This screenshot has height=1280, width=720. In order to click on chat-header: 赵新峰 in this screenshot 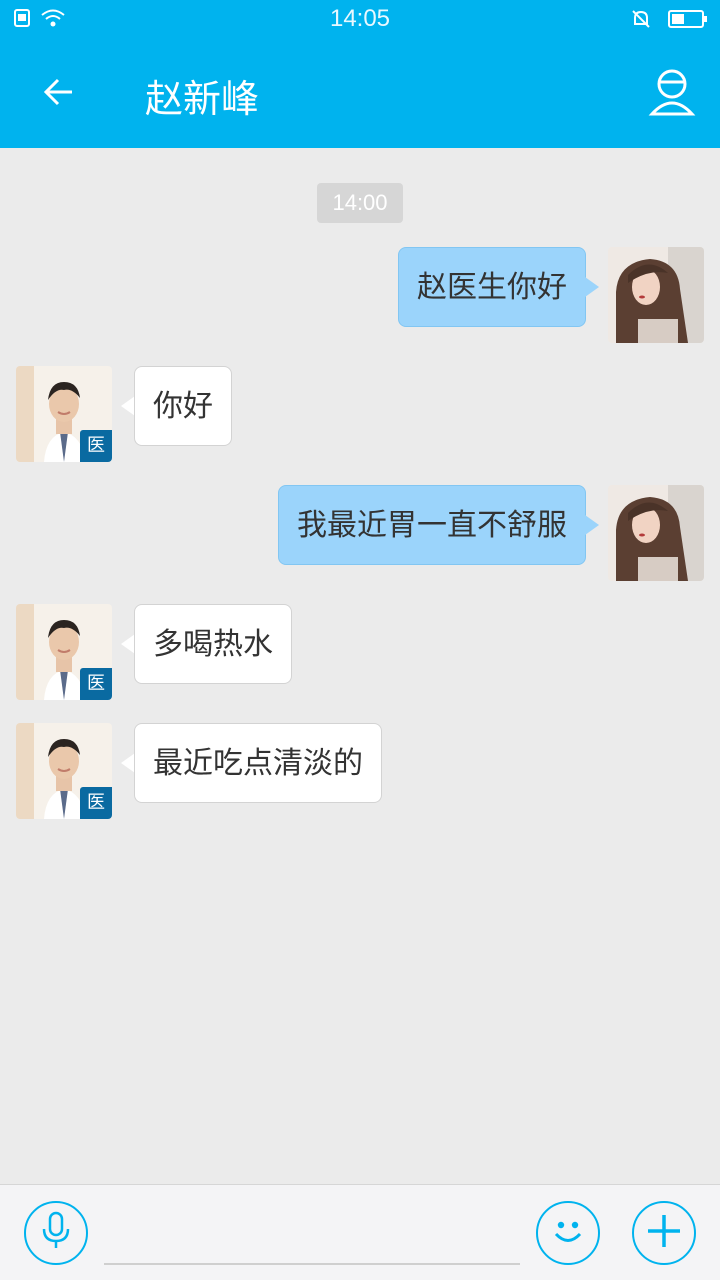, I will do `click(360, 94)`.